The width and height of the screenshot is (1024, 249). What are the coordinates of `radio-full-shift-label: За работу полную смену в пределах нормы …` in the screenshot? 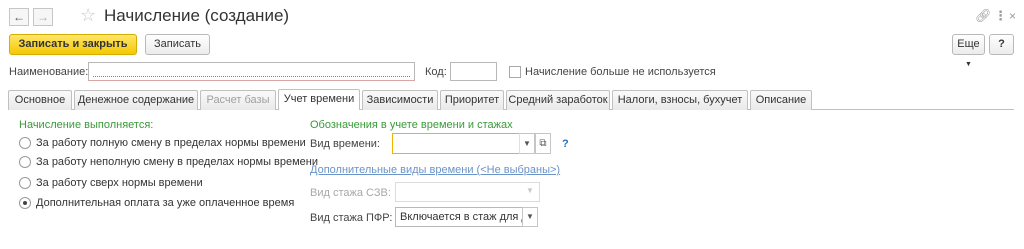 It's located at (171, 143).